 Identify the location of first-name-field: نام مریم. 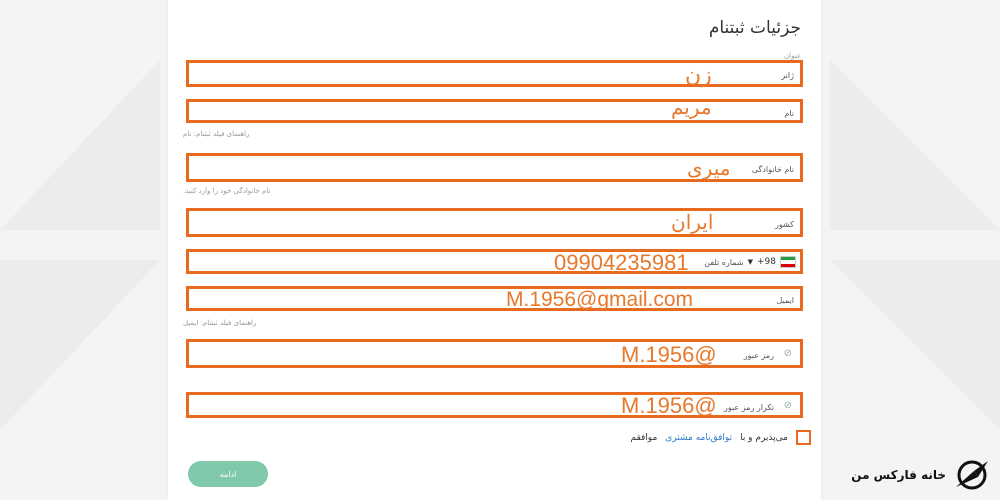
(494, 110).